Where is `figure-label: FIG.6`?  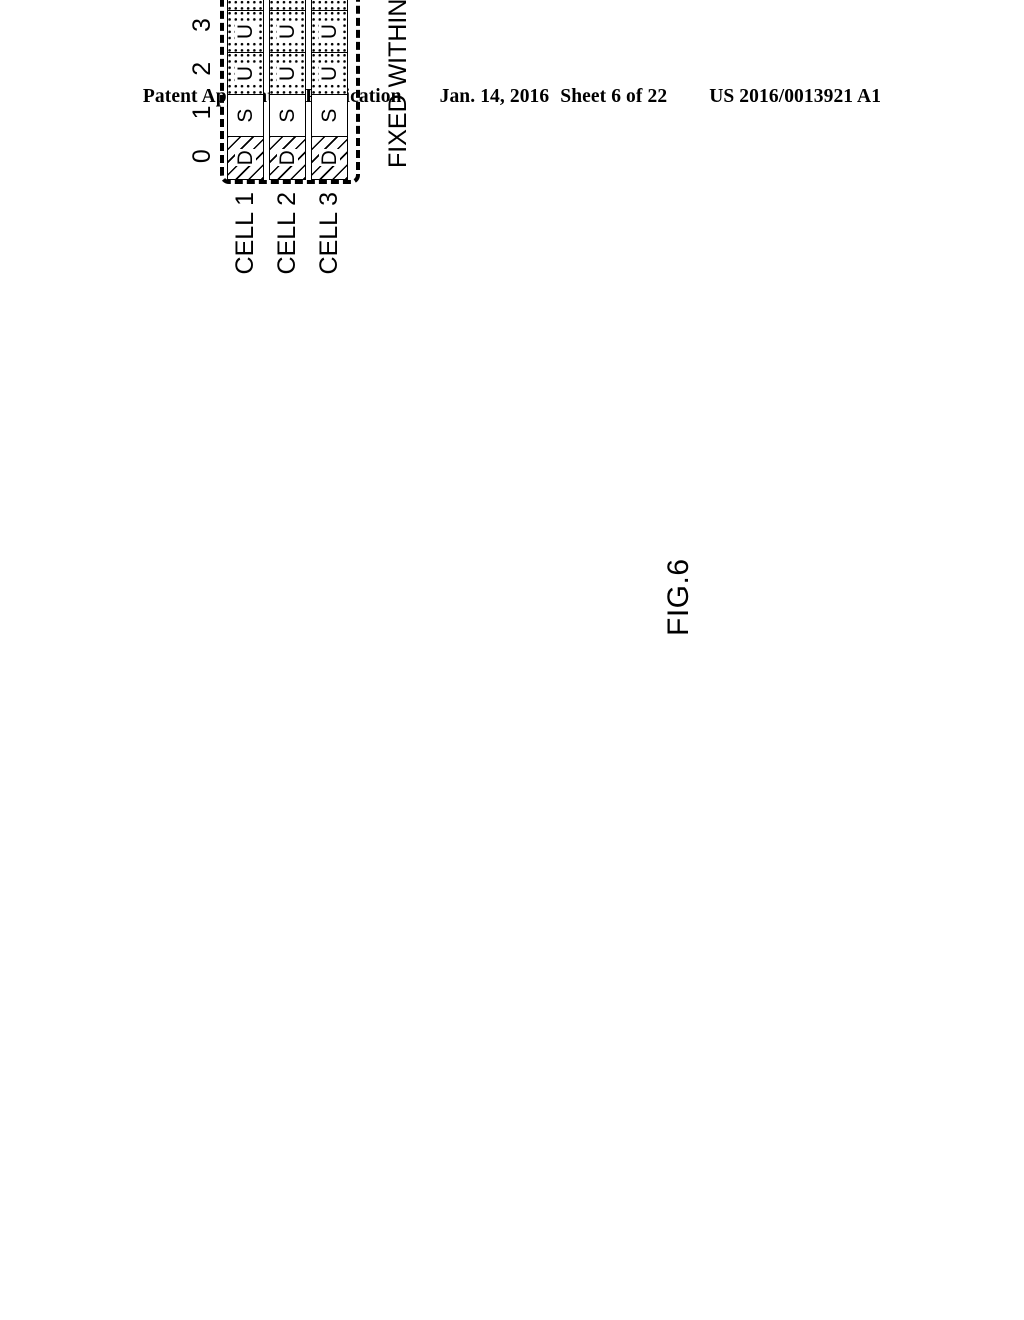
figure-label: FIG.6 is located at coordinates (678, 597).